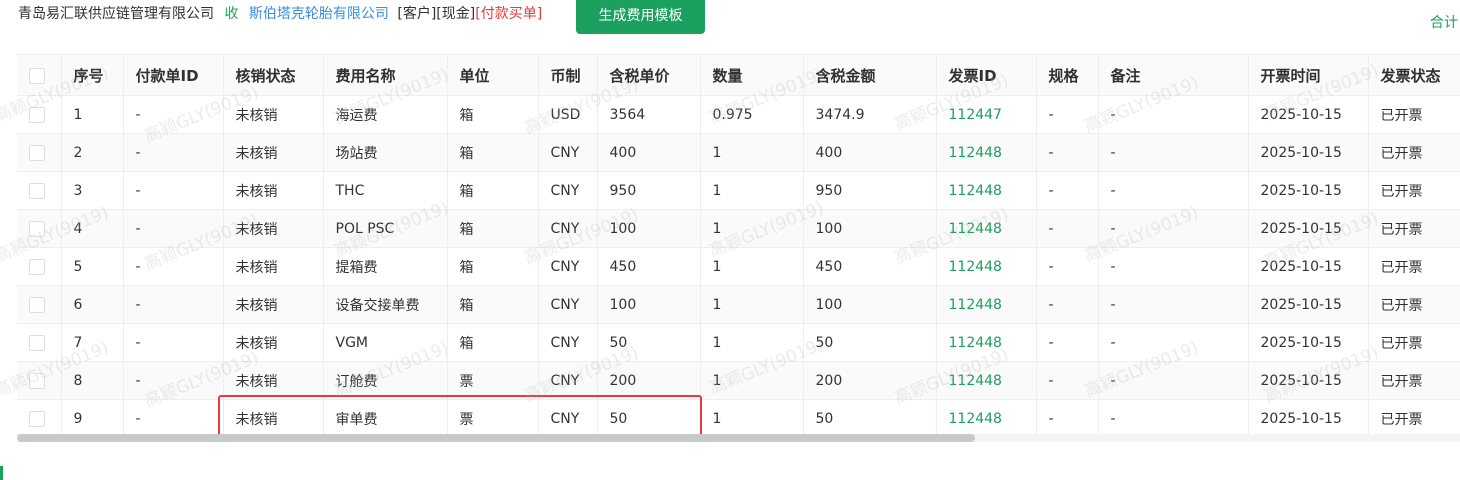 The image size is (1460, 480). Describe the element at coordinates (649, 75) in the screenshot. I see `col-header: 含税单价` at that location.